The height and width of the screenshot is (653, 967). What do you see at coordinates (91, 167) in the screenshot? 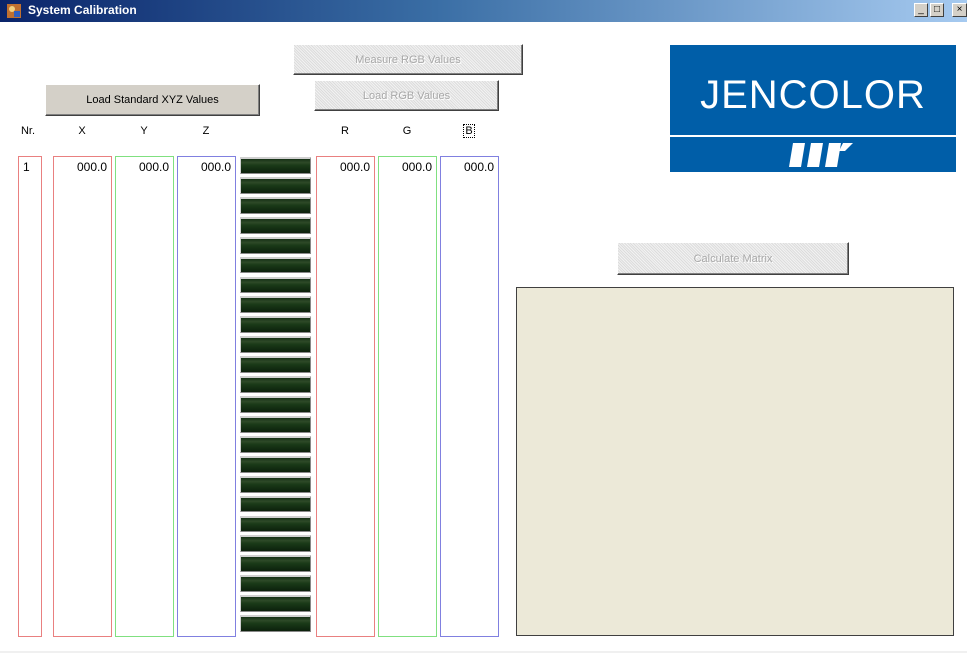
I see `x-cell: 000.0` at bounding box center [91, 167].